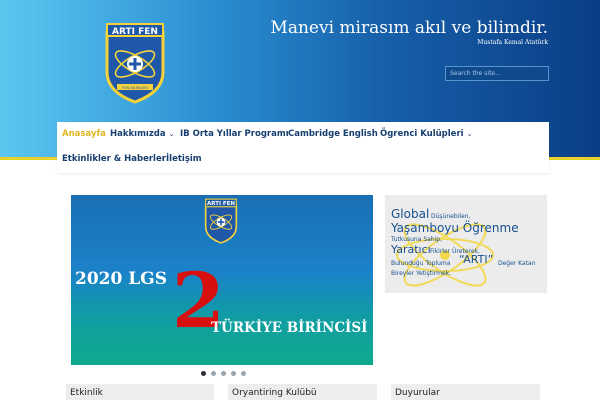 This screenshot has width=600, height=400. I want to click on panel-word: Yaşamboyu Öğrenme, so click(455, 228).